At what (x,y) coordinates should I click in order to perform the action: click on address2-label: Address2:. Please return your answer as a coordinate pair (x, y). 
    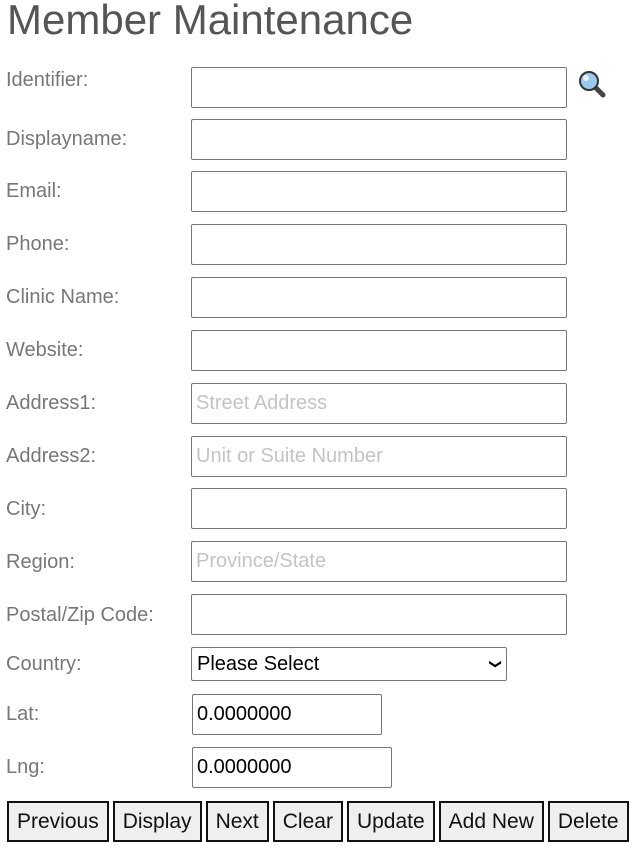
    Looking at the image, I should click on (51, 456).